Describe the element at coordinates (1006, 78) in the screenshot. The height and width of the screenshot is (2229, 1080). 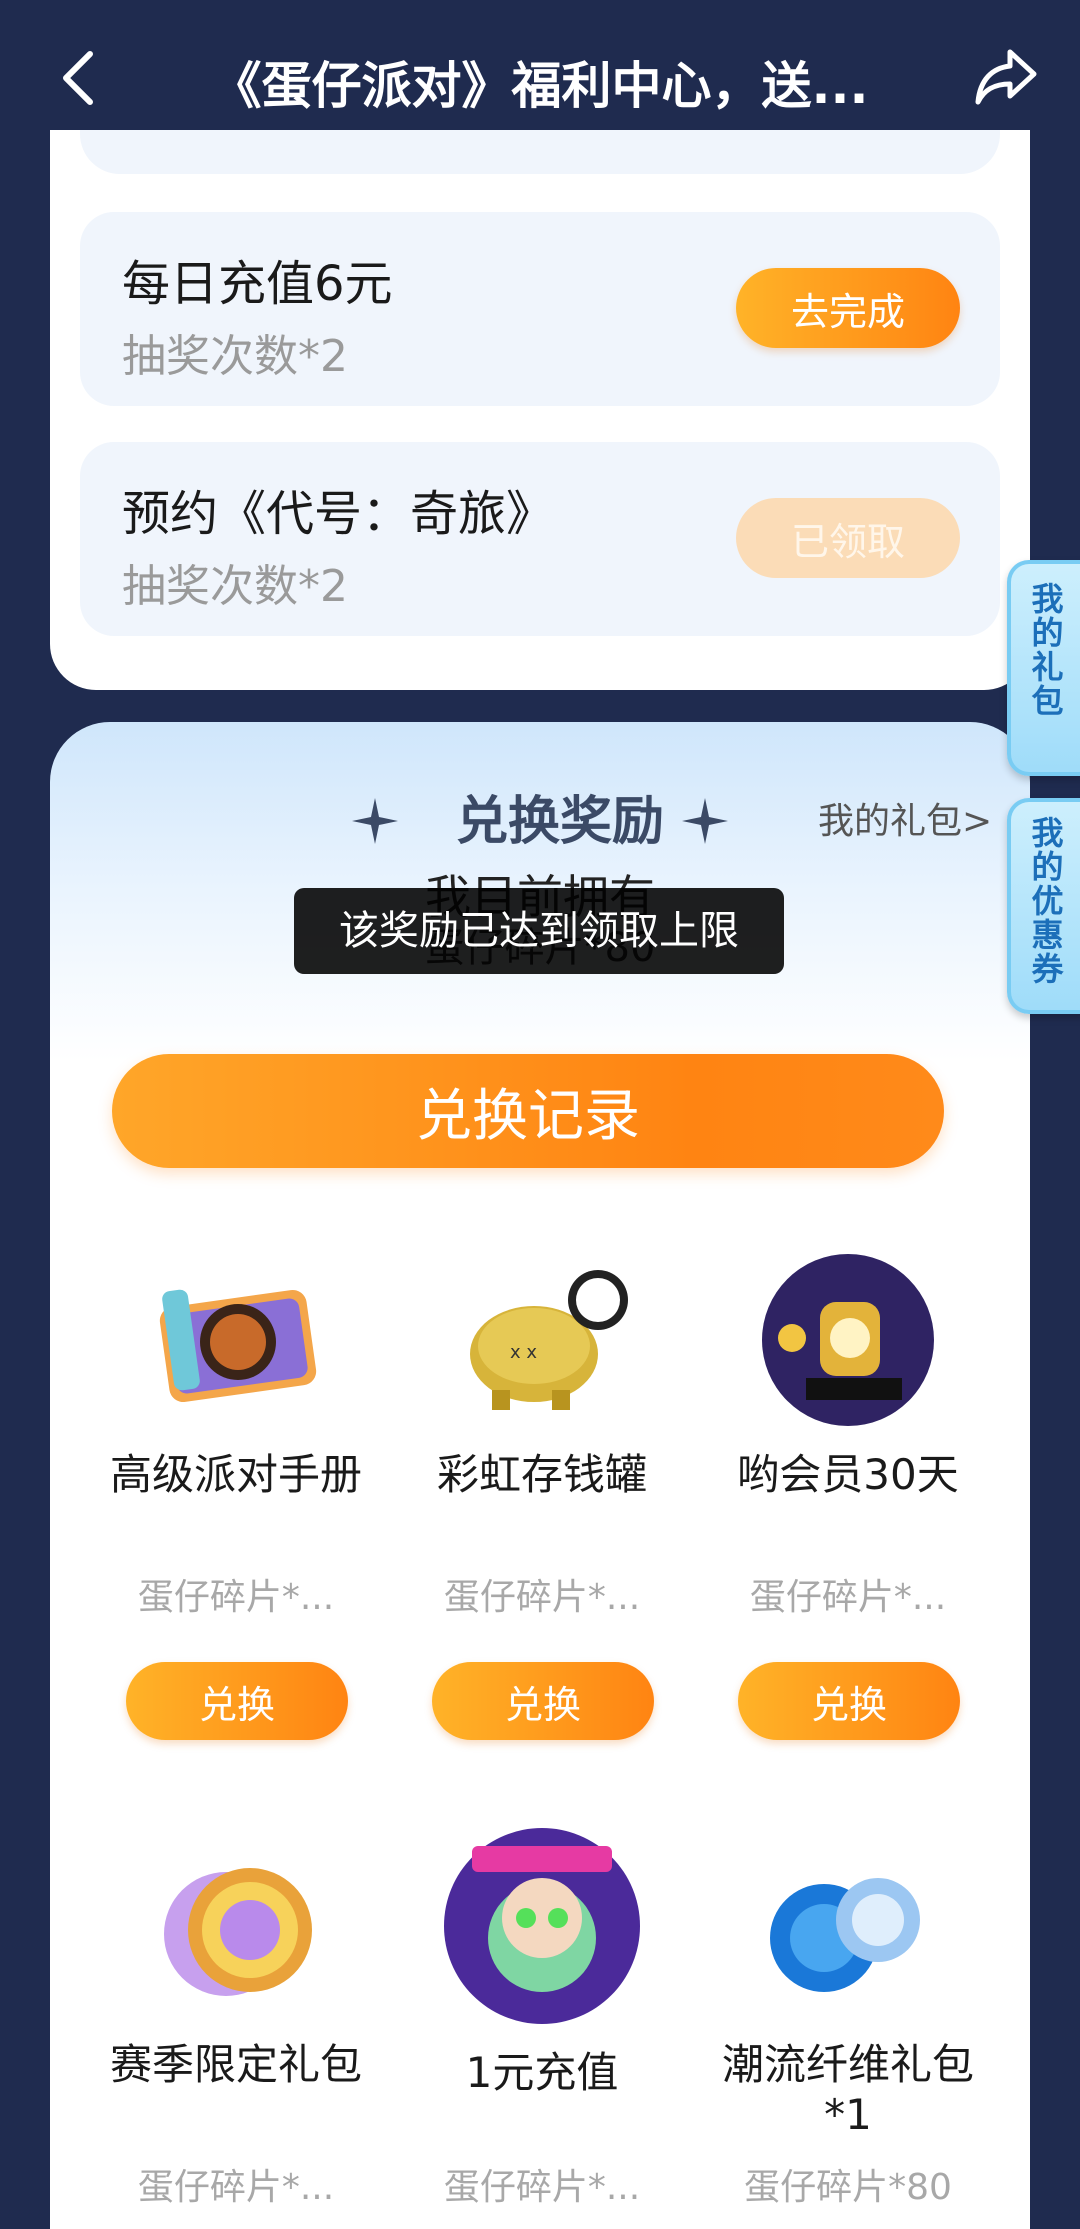
I see `share-icon` at that location.